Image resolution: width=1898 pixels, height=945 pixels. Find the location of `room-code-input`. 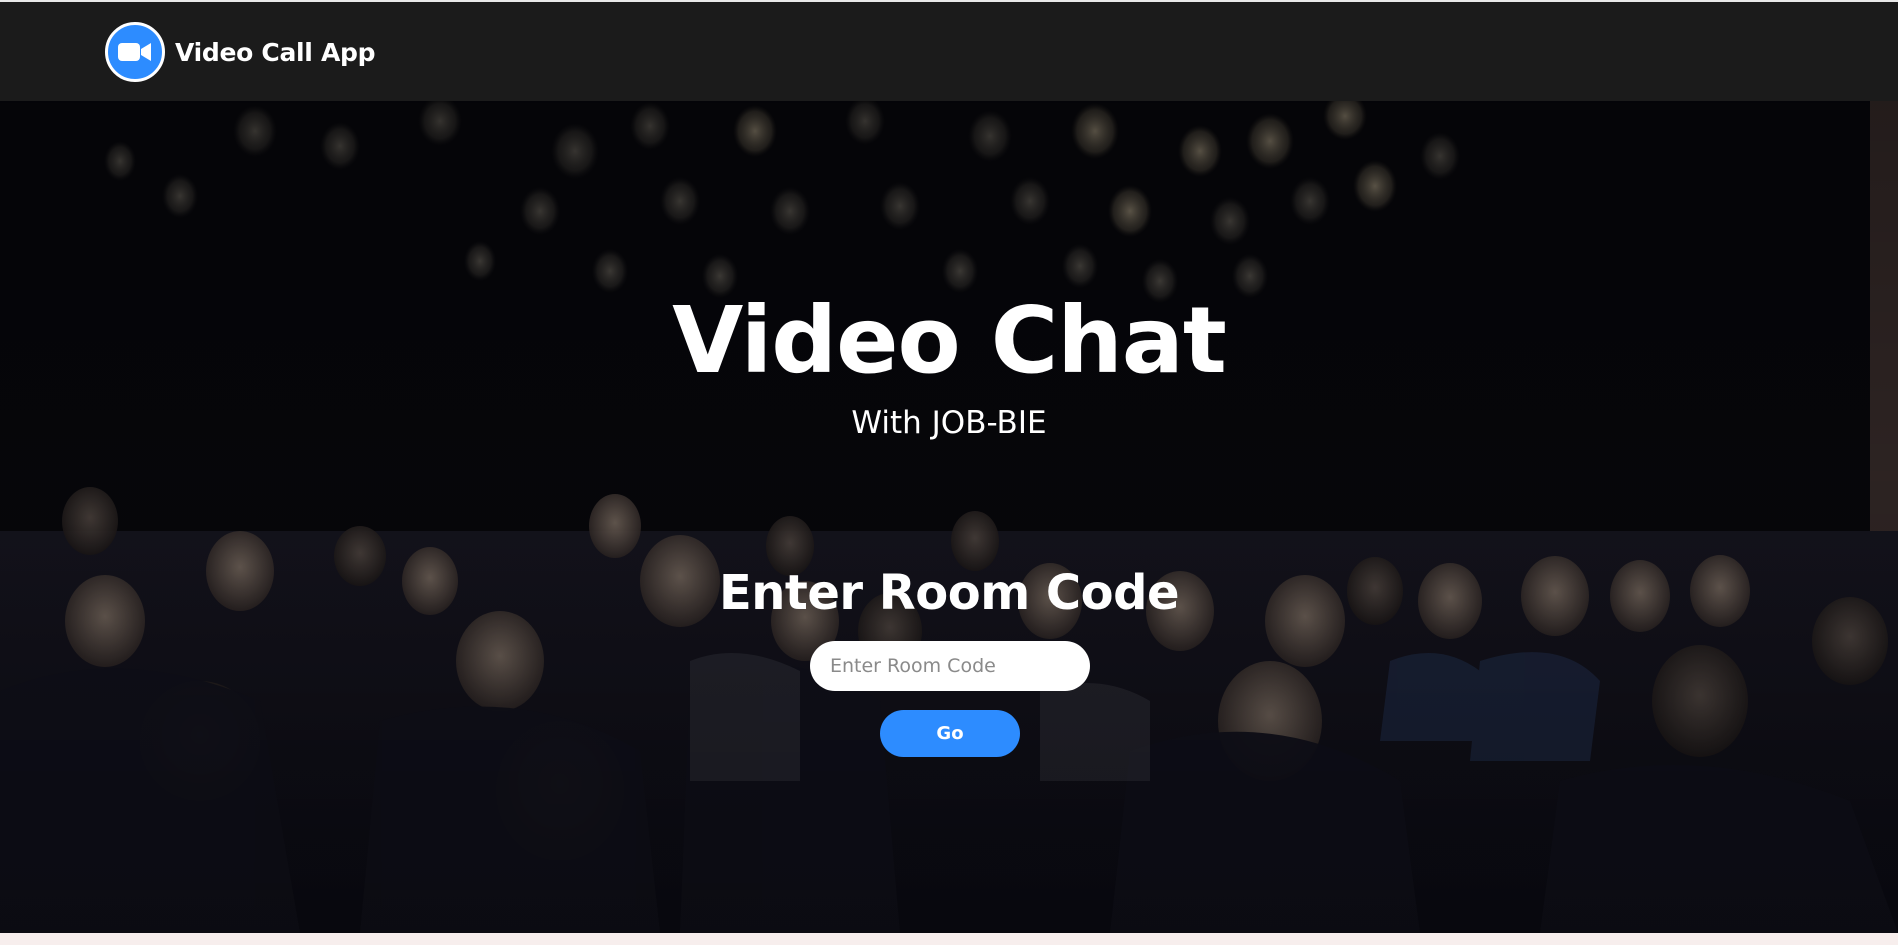

room-code-input is located at coordinates (950, 666).